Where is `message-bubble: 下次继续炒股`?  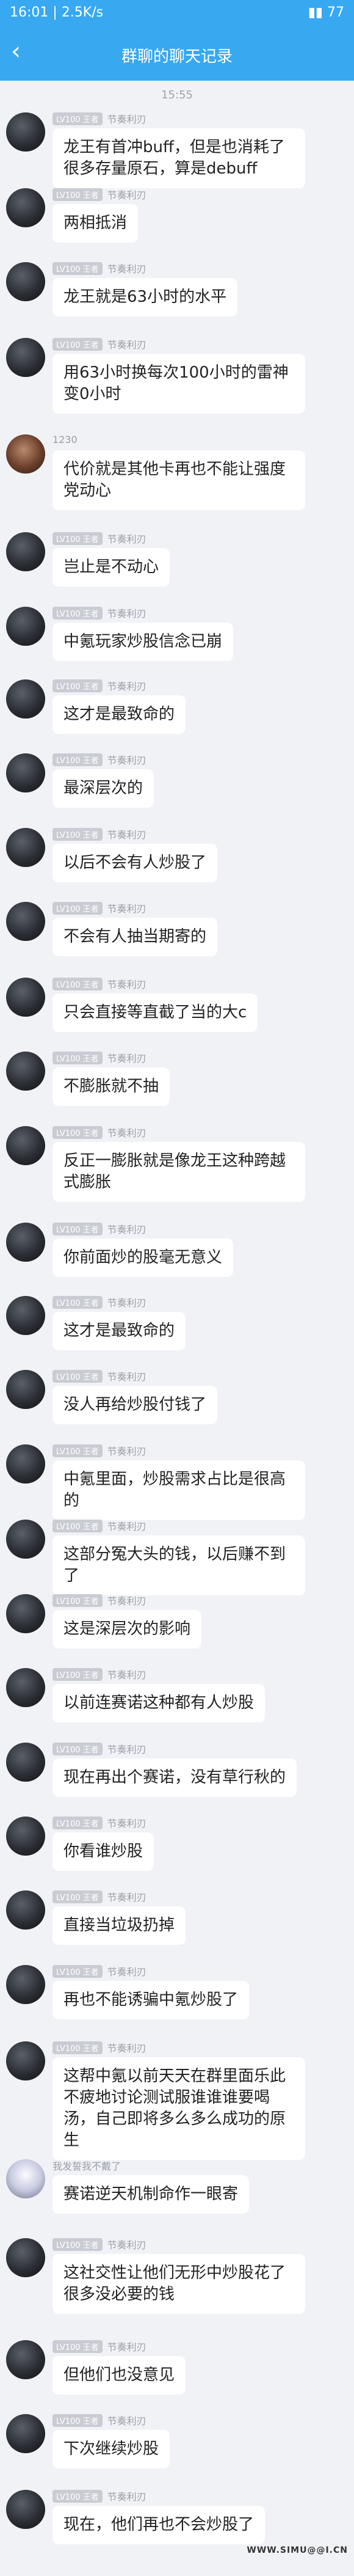 message-bubble: 下次继续炒股 is located at coordinates (111, 2449).